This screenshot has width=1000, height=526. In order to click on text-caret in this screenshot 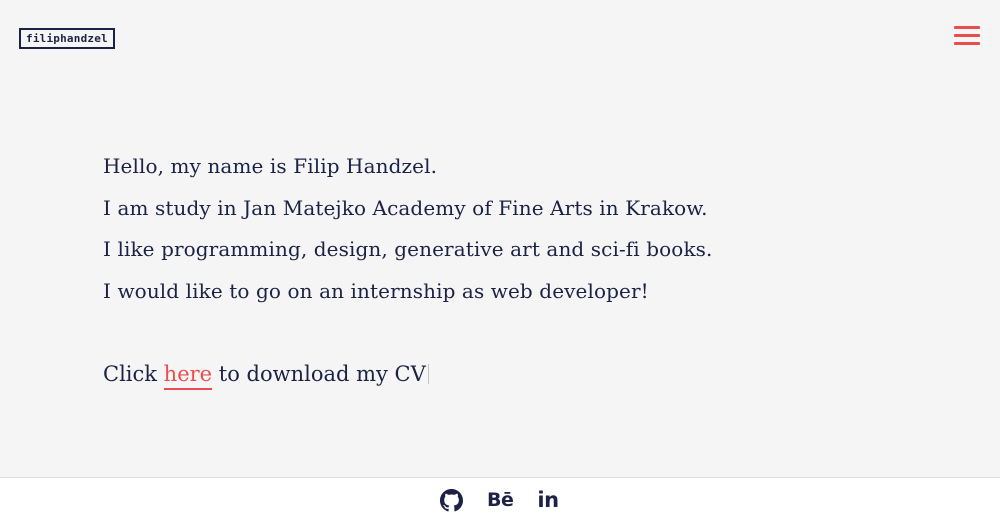, I will do `click(428, 374)`.